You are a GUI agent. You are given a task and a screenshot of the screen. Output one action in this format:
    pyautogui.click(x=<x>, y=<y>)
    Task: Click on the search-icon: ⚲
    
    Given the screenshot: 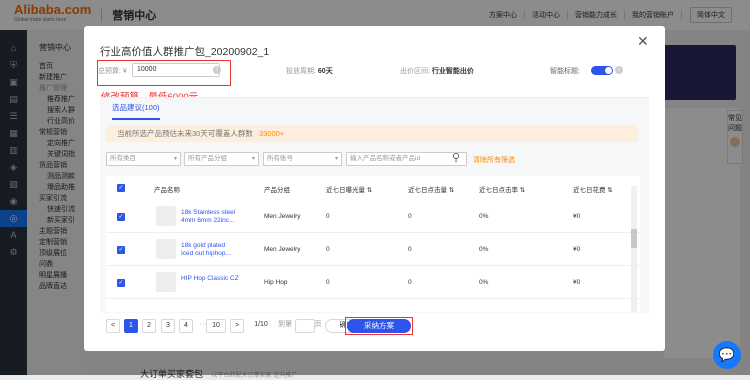 What is the action you would take?
    pyautogui.click(x=456, y=157)
    